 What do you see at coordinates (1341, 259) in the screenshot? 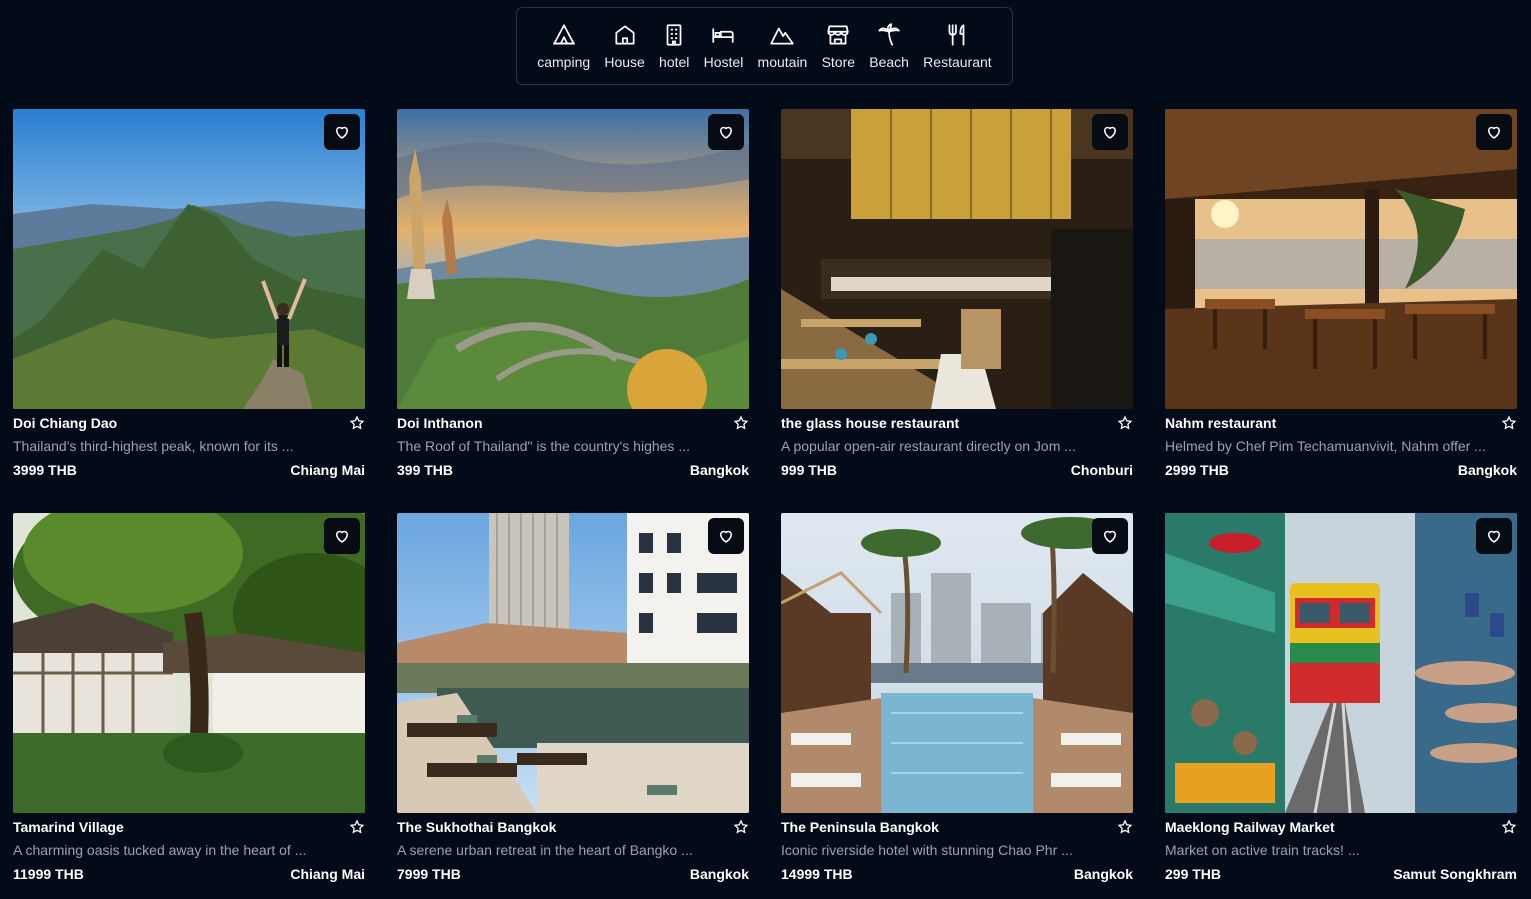
I see `seaside-dining-photo` at bounding box center [1341, 259].